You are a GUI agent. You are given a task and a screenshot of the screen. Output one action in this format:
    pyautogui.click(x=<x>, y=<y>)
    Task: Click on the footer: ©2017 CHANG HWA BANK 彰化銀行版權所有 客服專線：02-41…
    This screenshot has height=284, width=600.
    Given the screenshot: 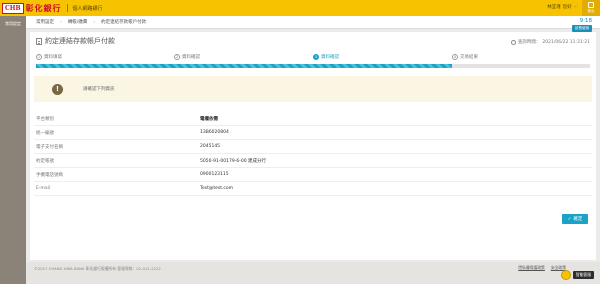 What is the action you would take?
    pyautogui.click(x=313, y=273)
    